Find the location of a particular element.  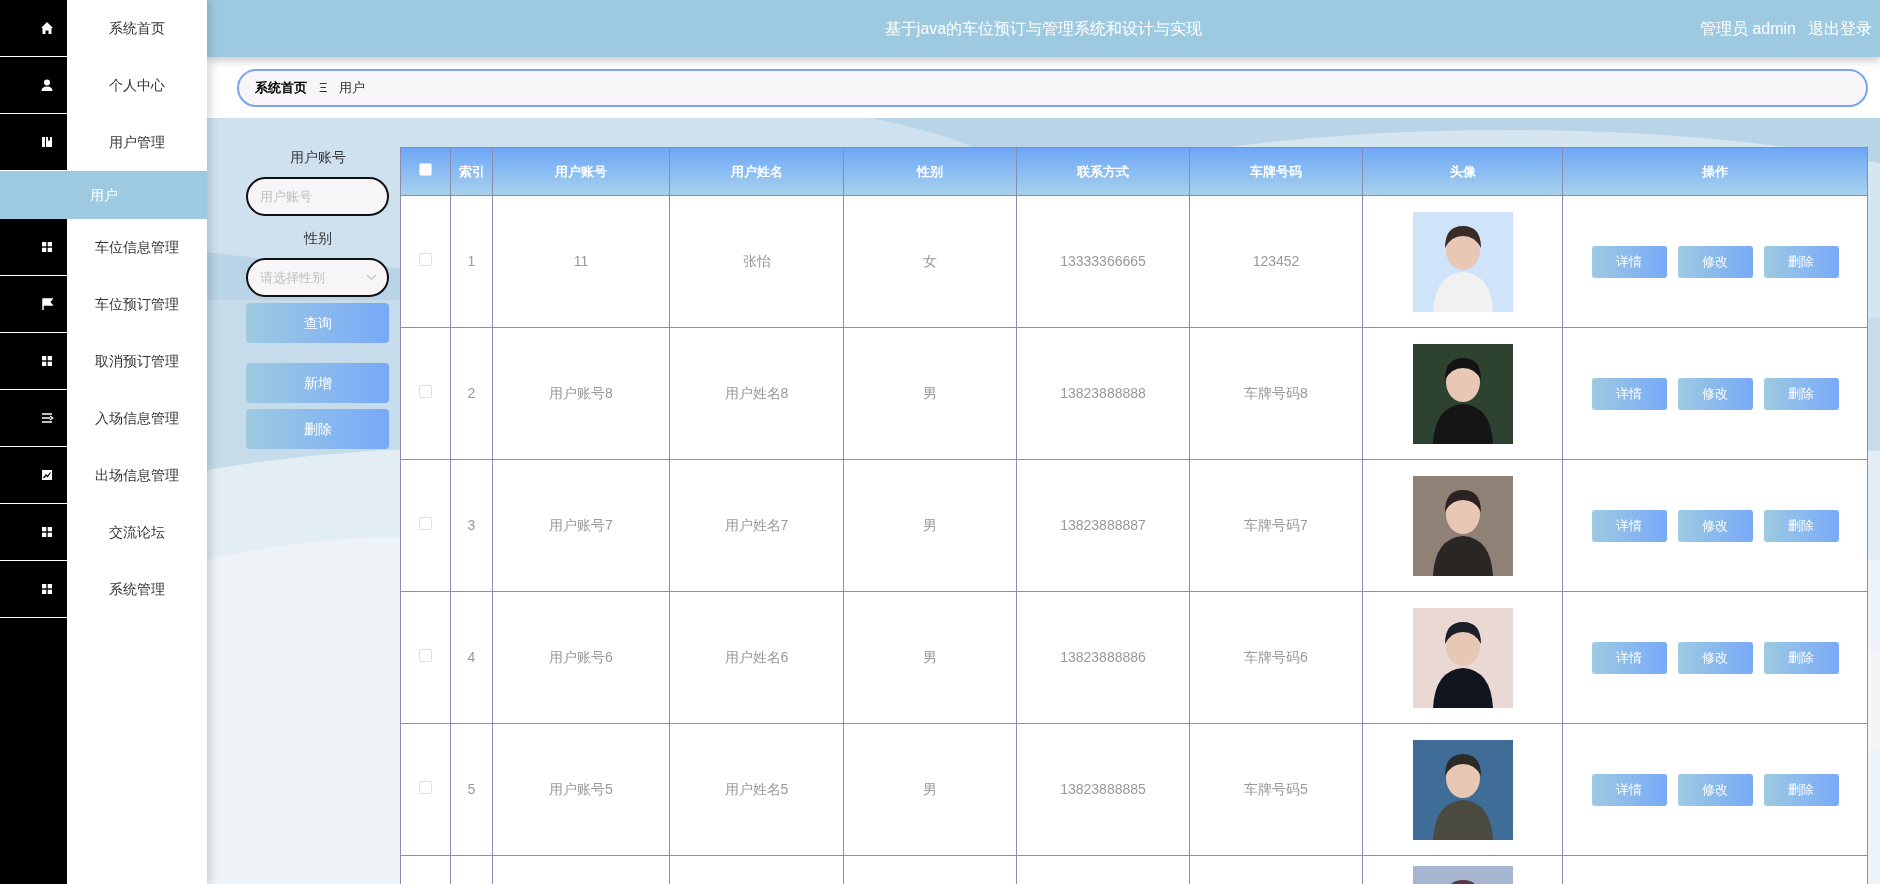

list-icon is located at coordinates (47, 418).